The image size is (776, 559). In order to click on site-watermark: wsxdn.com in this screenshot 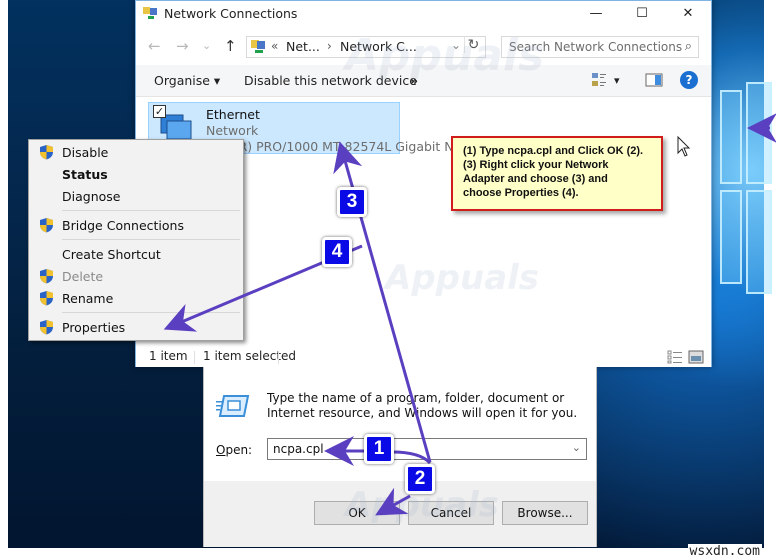, I will do `click(724, 551)`.